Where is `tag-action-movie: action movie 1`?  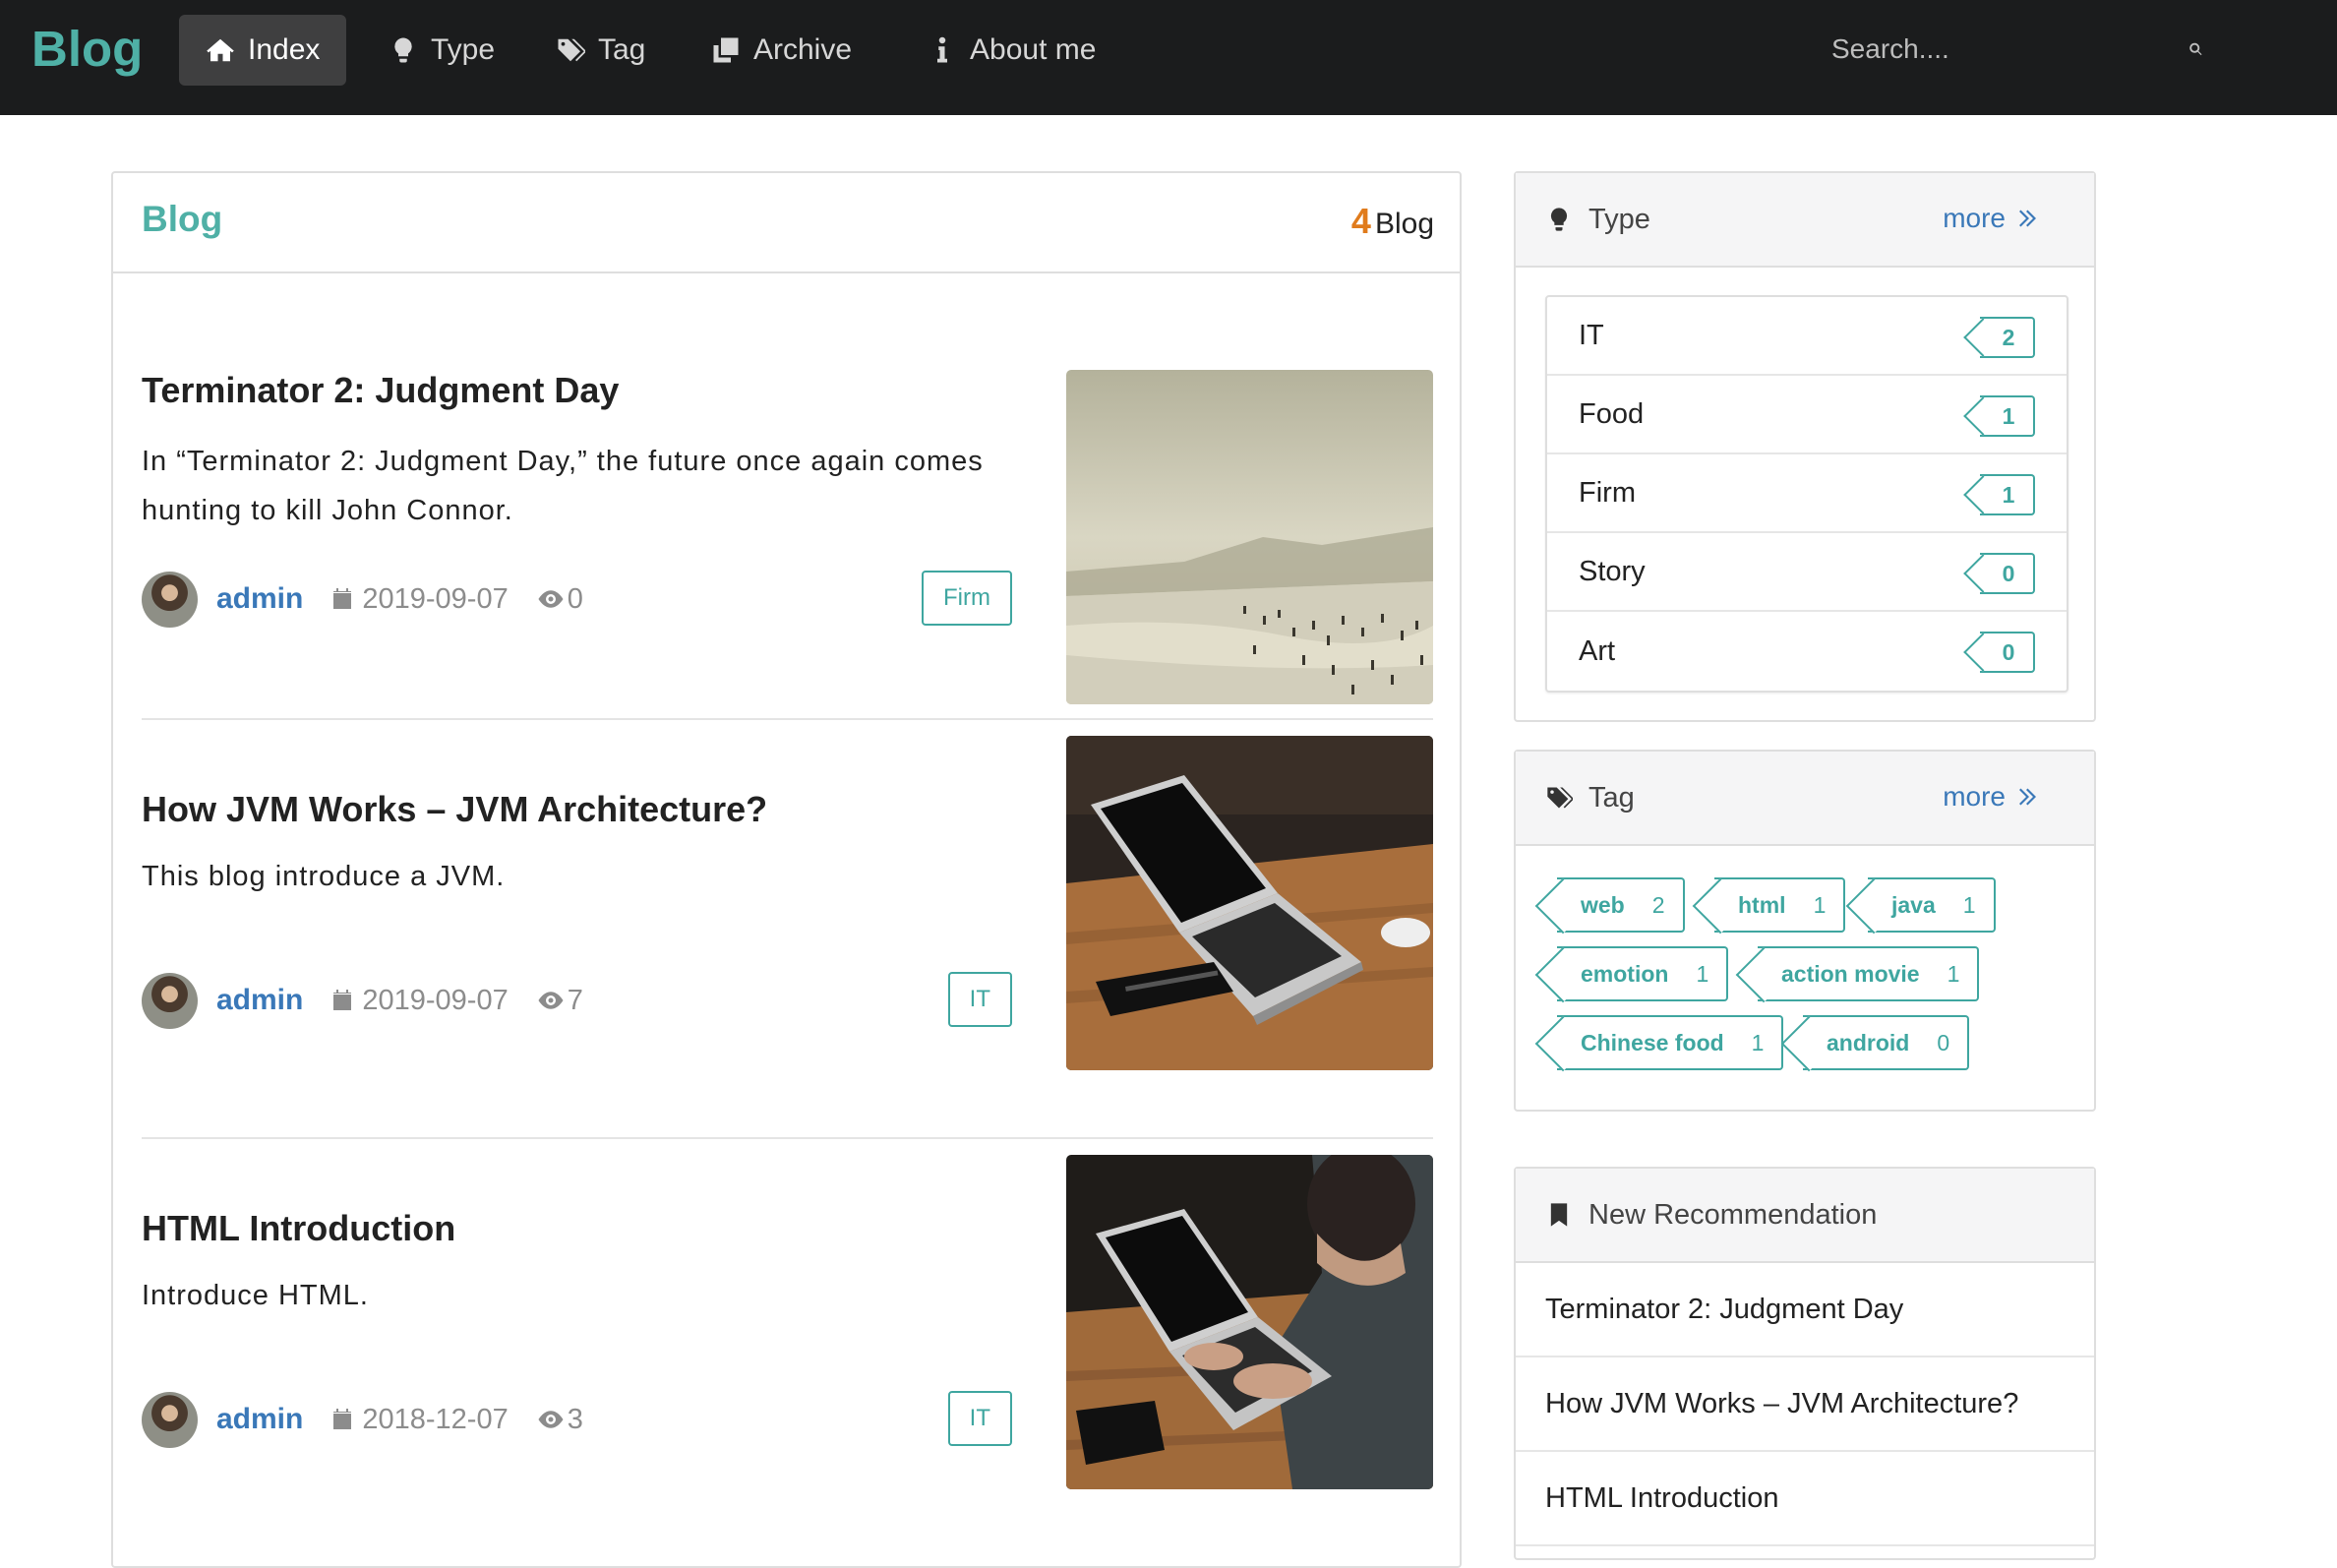 tag-action-movie: action movie 1 is located at coordinates (1869, 973).